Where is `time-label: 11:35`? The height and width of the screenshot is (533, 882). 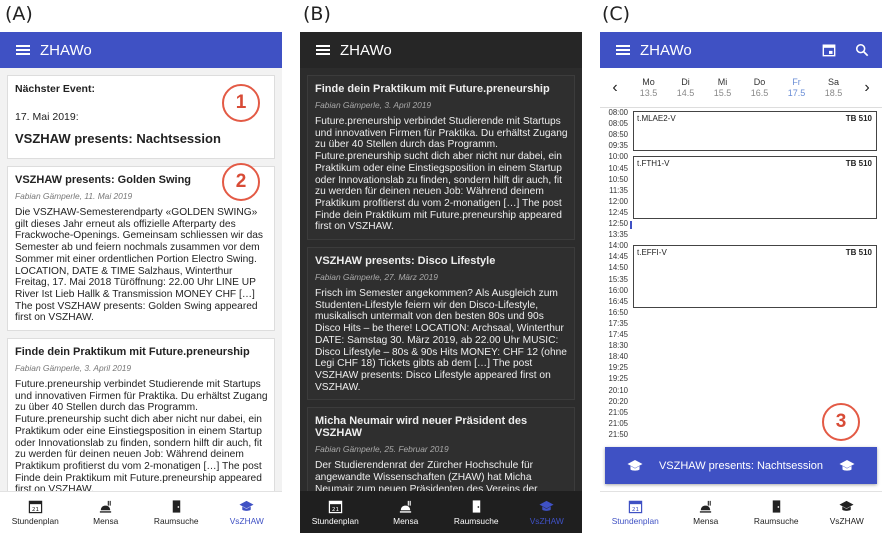 time-label: 11:35 is located at coordinates (618, 190).